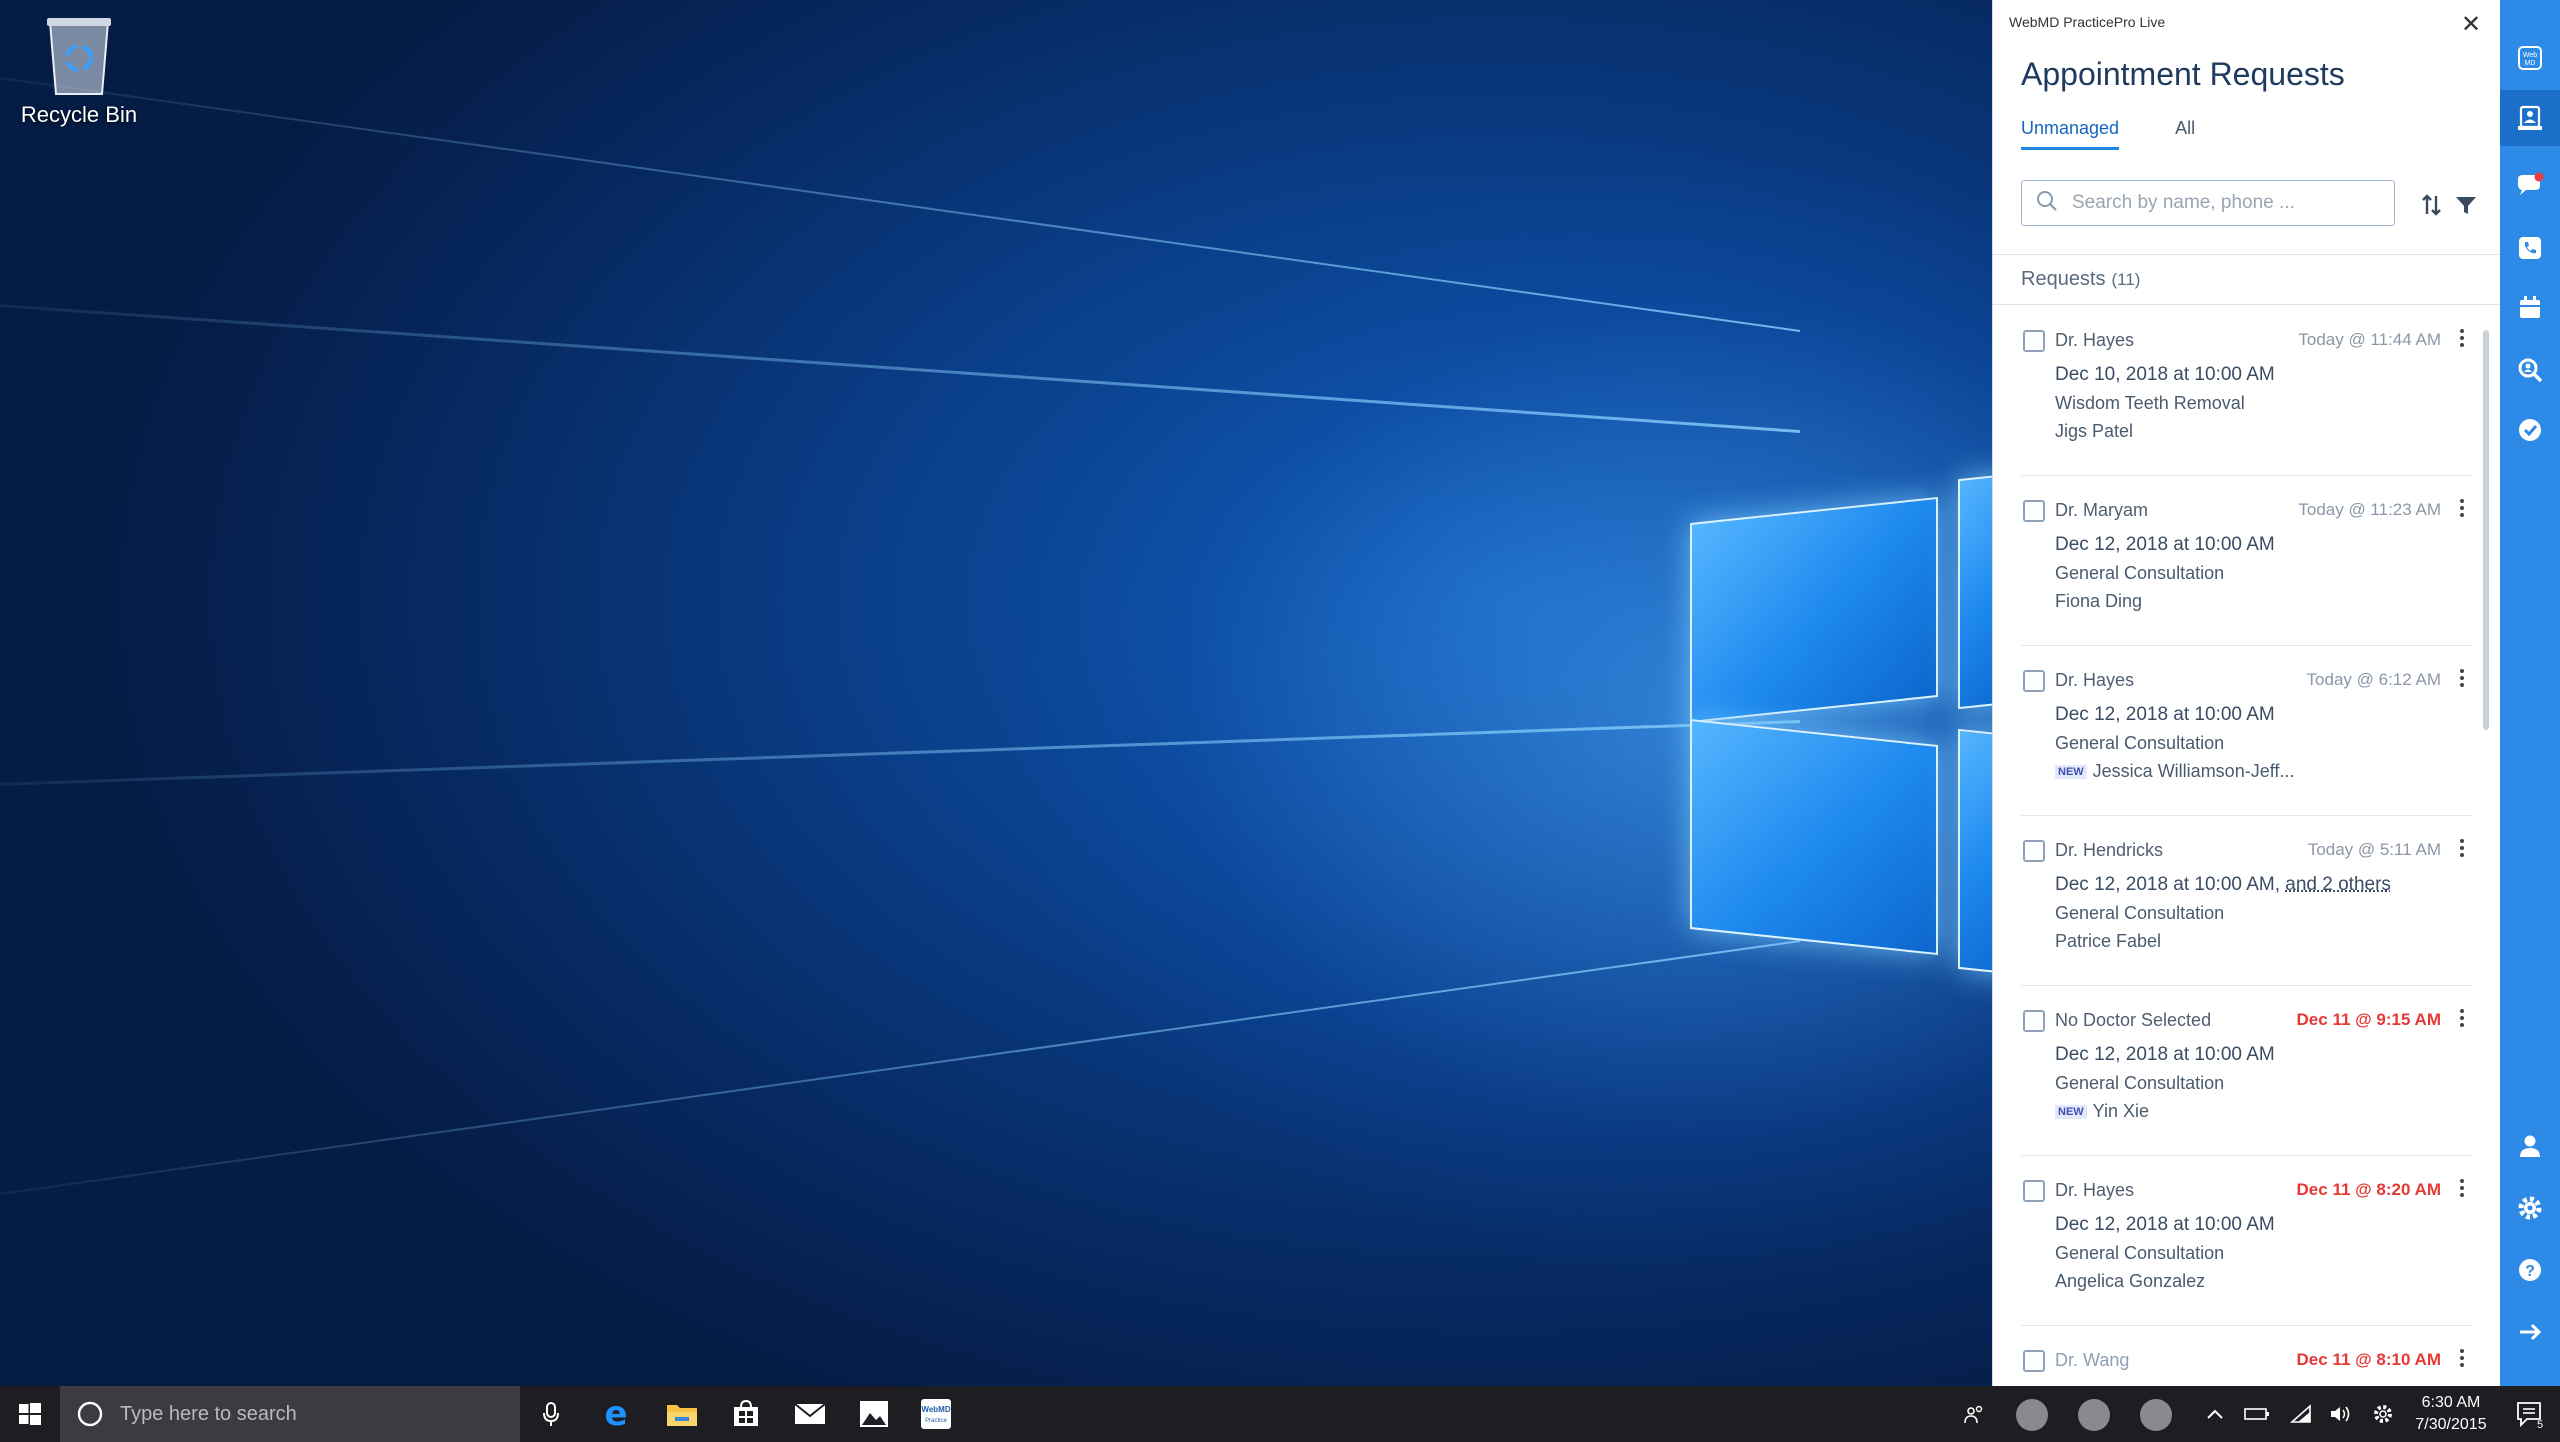 The image size is (2560, 1442). I want to click on cortana-icon, so click(90, 1414).